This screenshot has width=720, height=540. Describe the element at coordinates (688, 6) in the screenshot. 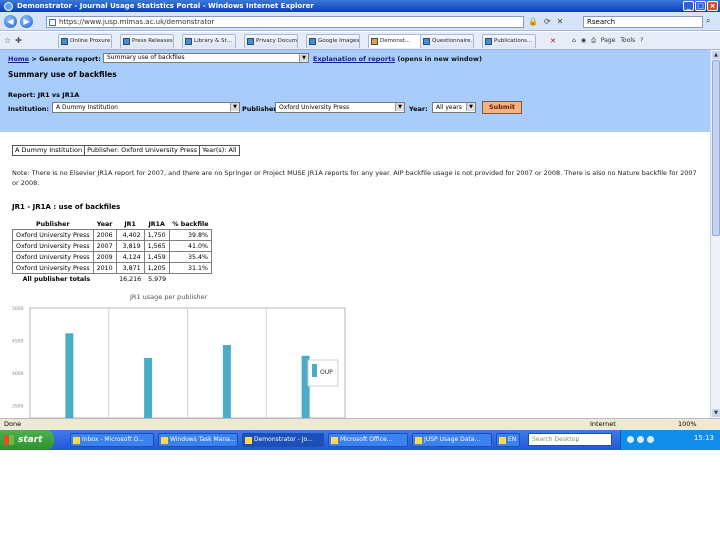

I see `minimize-button: _` at that location.